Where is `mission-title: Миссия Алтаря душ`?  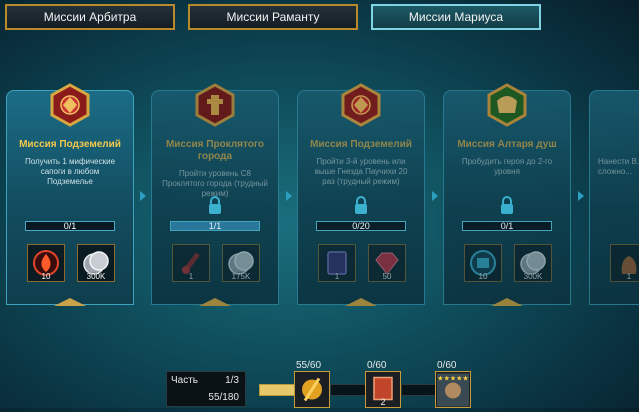 mission-title: Миссия Алтаря душ is located at coordinates (507, 144).